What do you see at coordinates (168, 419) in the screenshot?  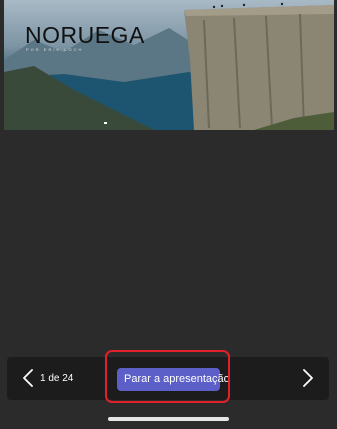 I see `home-indicator` at bounding box center [168, 419].